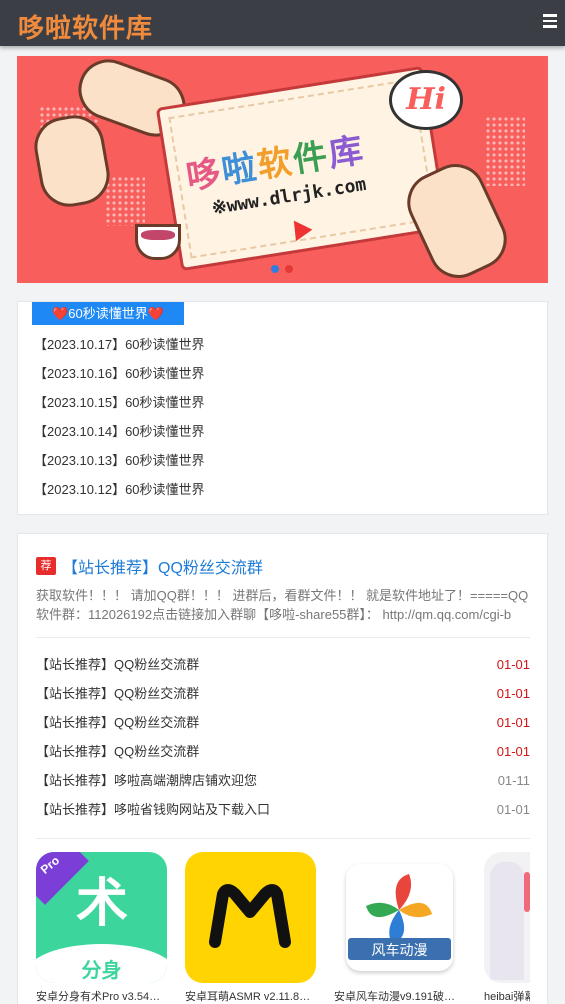 The image size is (565, 1004). Describe the element at coordinates (282, 23) in the screenshot. I see `top-nav-bar: 哆啦软件库` at that location.